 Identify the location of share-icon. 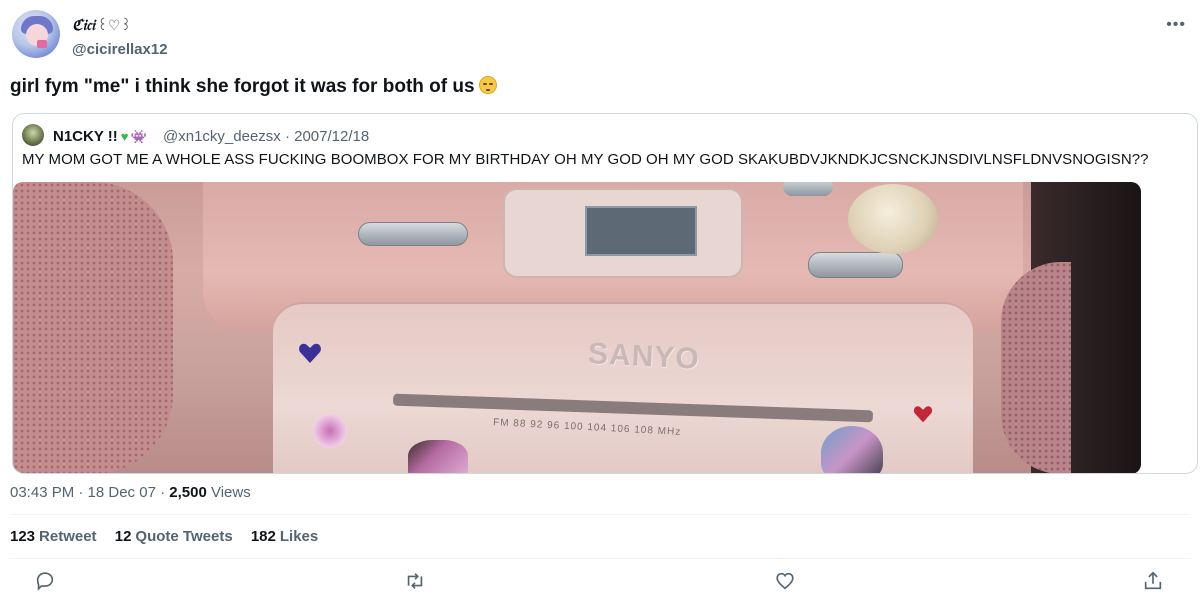
(1154, 582).